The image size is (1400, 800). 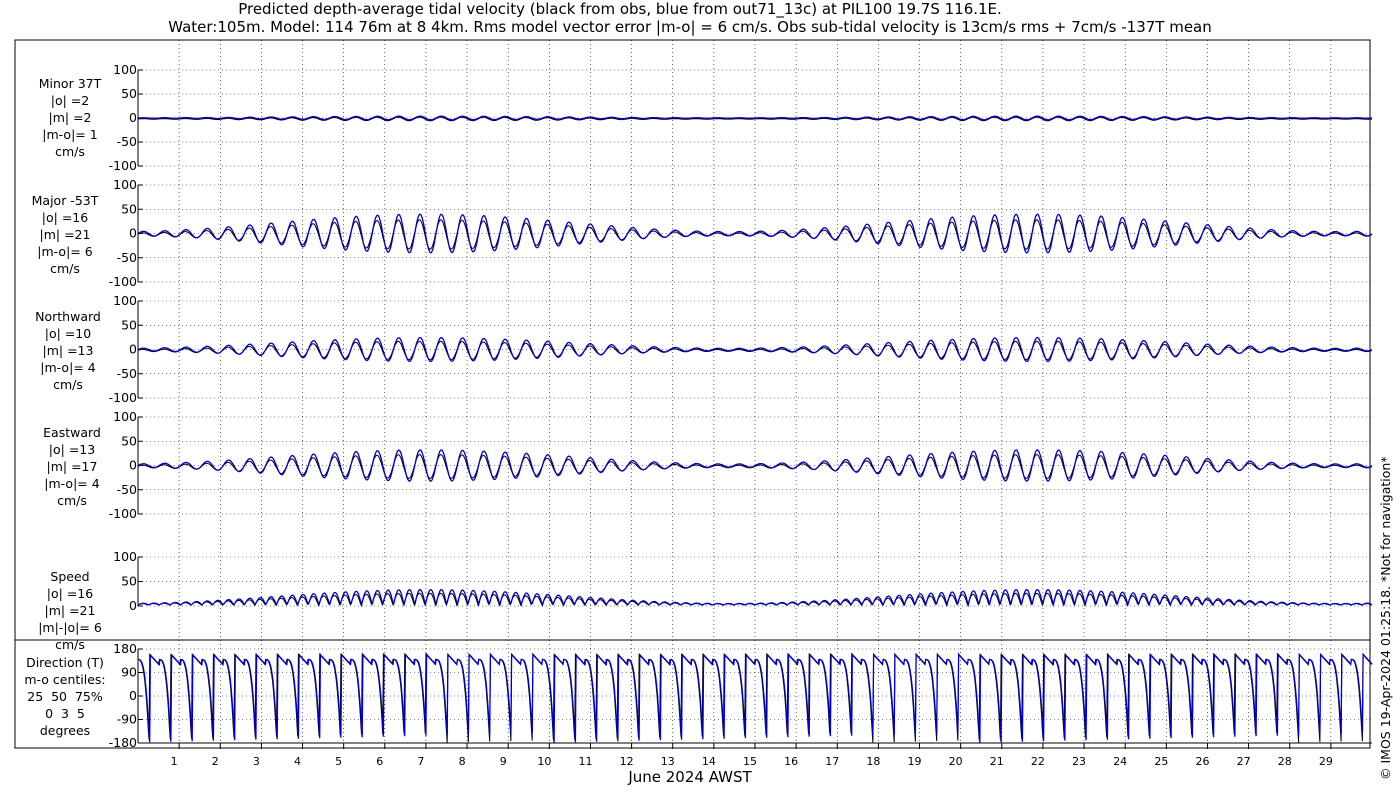 What do you see at coordinates (1161, 761) in the screenshot?
I see `x-tick-label: 25` at bounding box center [1161, 761].